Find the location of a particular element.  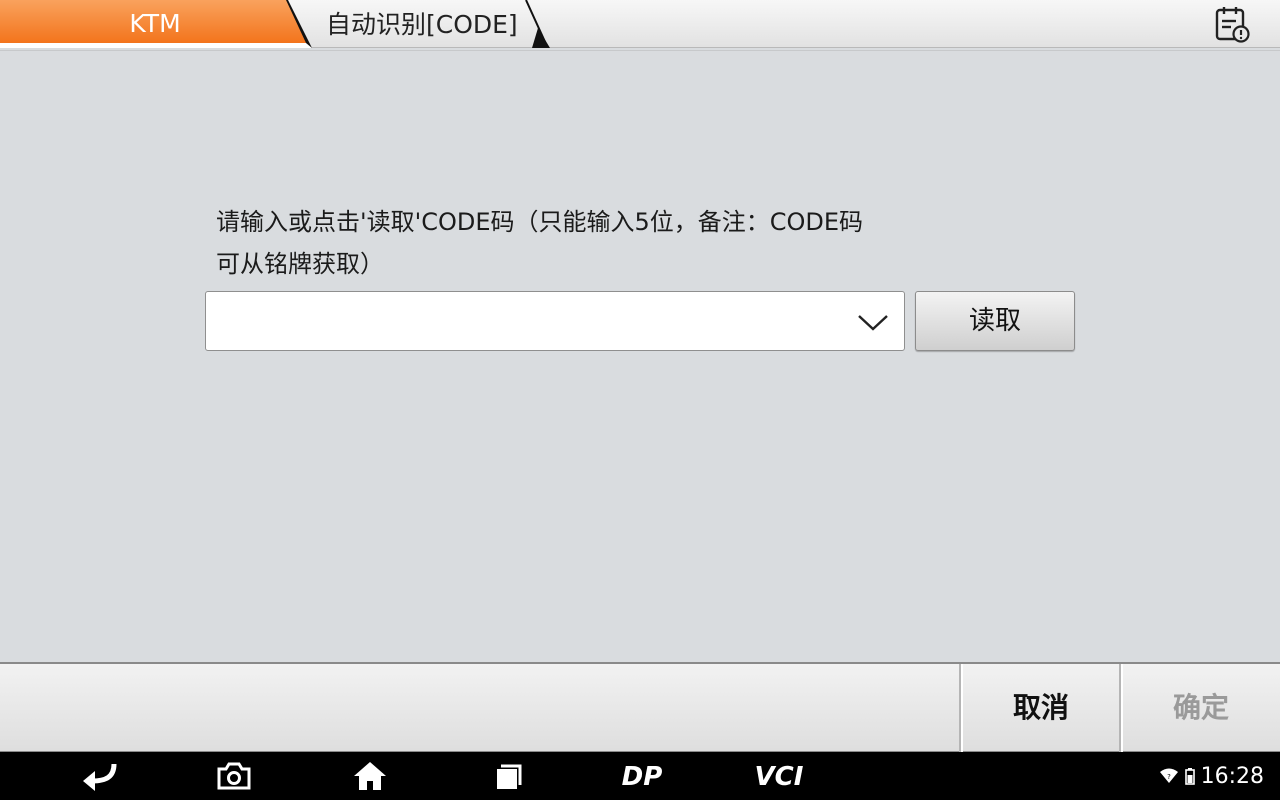

battery-icon is located at coordinates (1189, 776).